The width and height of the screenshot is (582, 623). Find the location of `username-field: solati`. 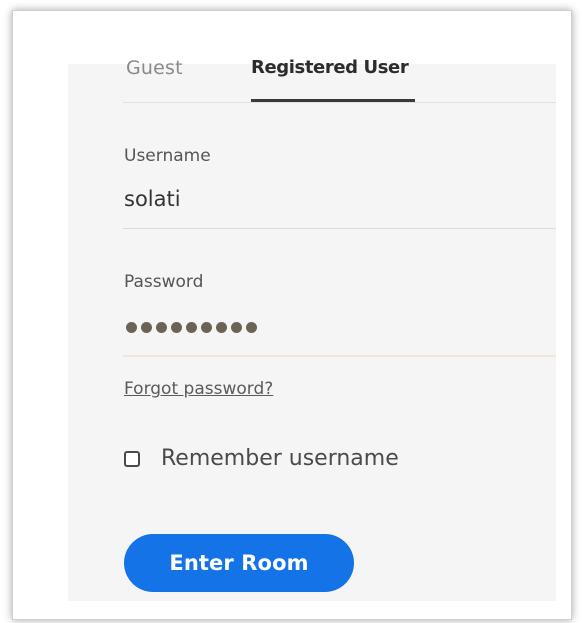

username-field: solati is located at coordinates (152, 199).